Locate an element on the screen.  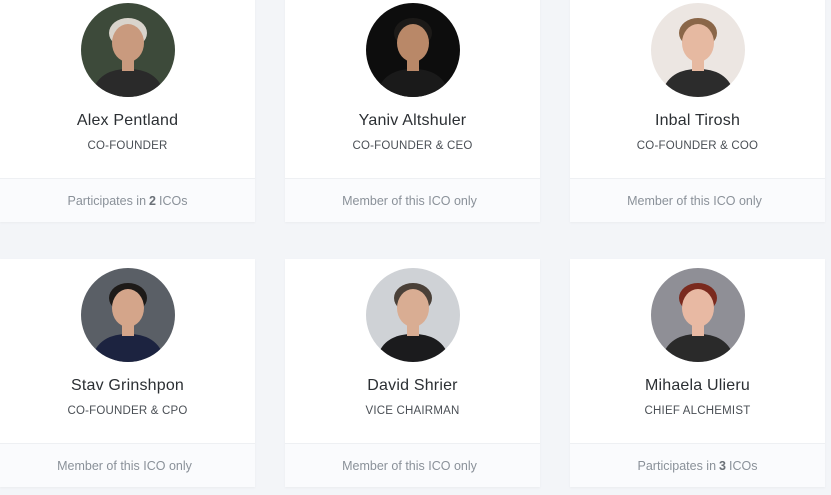
member-name: Mihaela Ulieru is located at coordinates (697, 386).